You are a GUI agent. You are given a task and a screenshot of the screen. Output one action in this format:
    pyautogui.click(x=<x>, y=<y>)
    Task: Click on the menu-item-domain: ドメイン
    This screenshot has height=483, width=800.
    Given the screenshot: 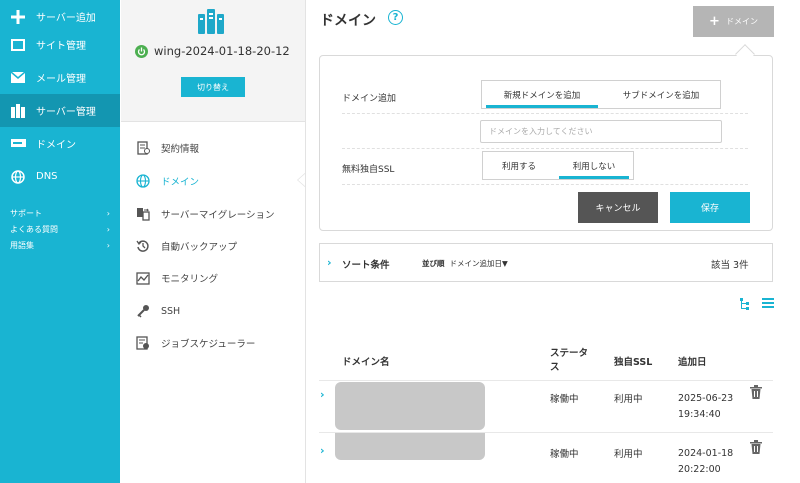 What is the action you would take?
    pyautogui.click(x=167, y=181)
    